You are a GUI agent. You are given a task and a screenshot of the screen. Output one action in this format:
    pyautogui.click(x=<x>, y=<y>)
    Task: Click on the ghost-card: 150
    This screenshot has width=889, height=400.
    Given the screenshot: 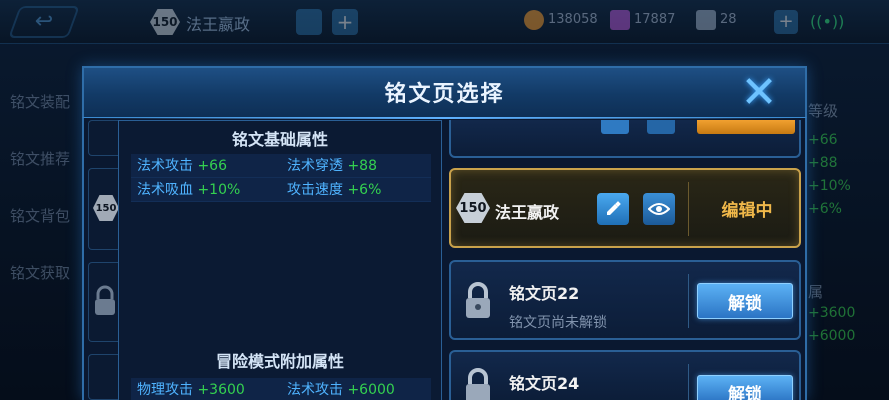 What is the action you would take?
    pyautogui.click(x=103, y=209)
    